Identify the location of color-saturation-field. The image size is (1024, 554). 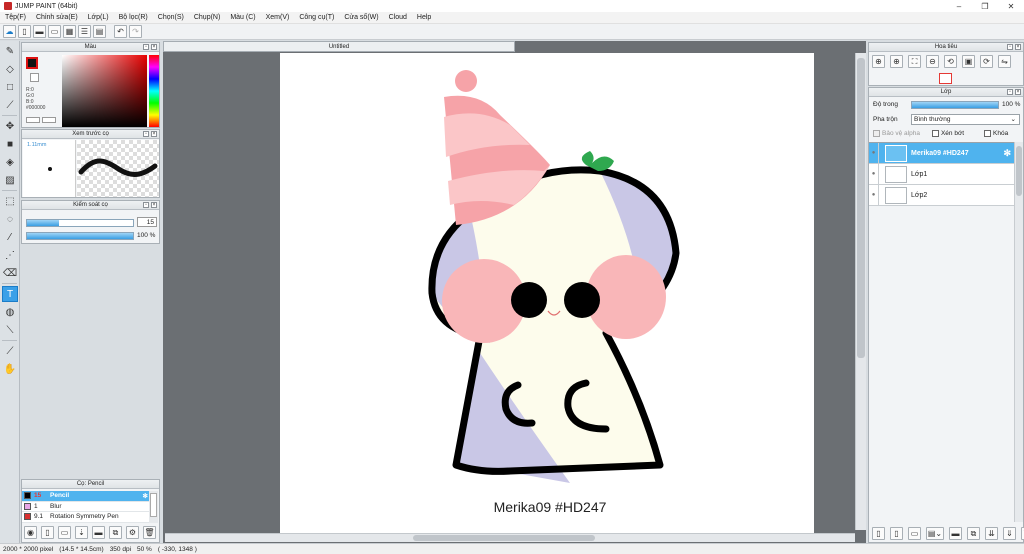
(104, 91).